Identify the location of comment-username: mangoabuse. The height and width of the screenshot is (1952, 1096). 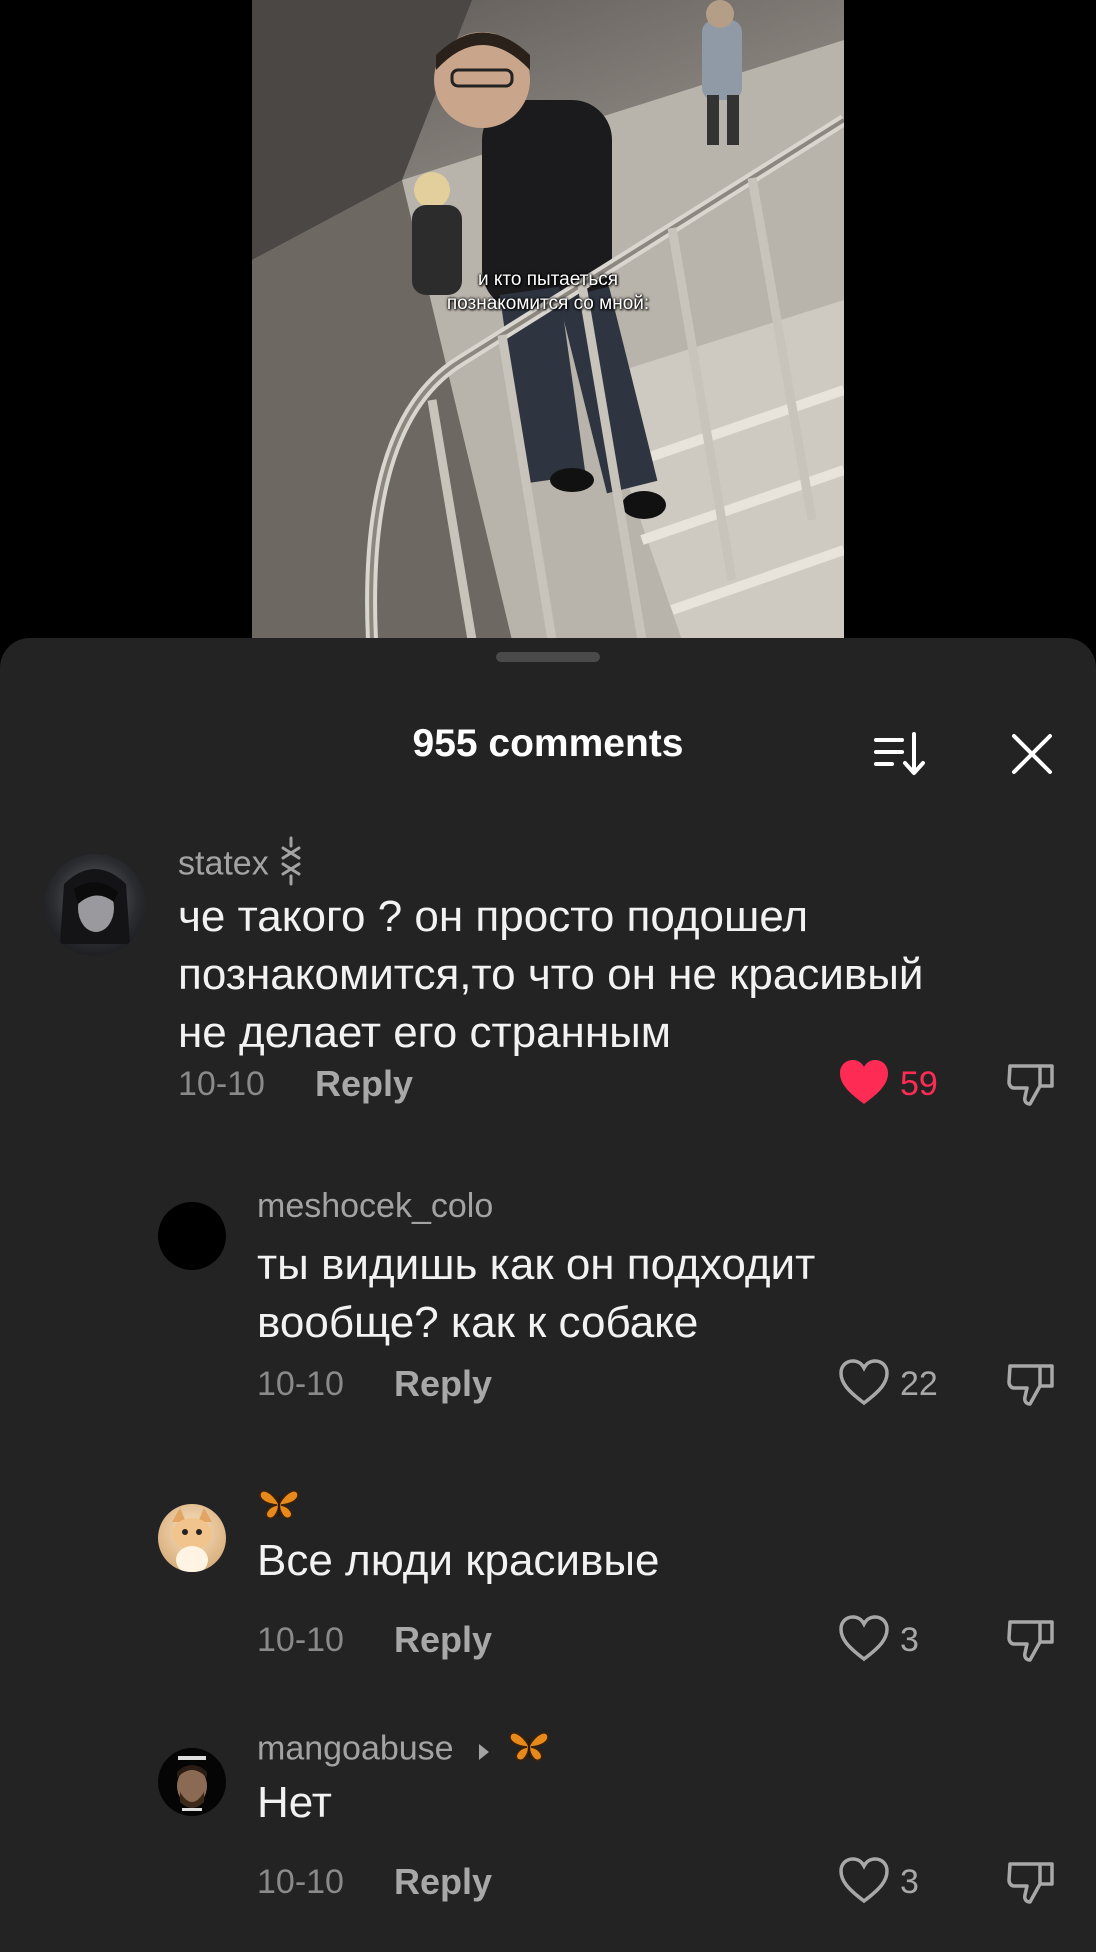
(404, 1750).